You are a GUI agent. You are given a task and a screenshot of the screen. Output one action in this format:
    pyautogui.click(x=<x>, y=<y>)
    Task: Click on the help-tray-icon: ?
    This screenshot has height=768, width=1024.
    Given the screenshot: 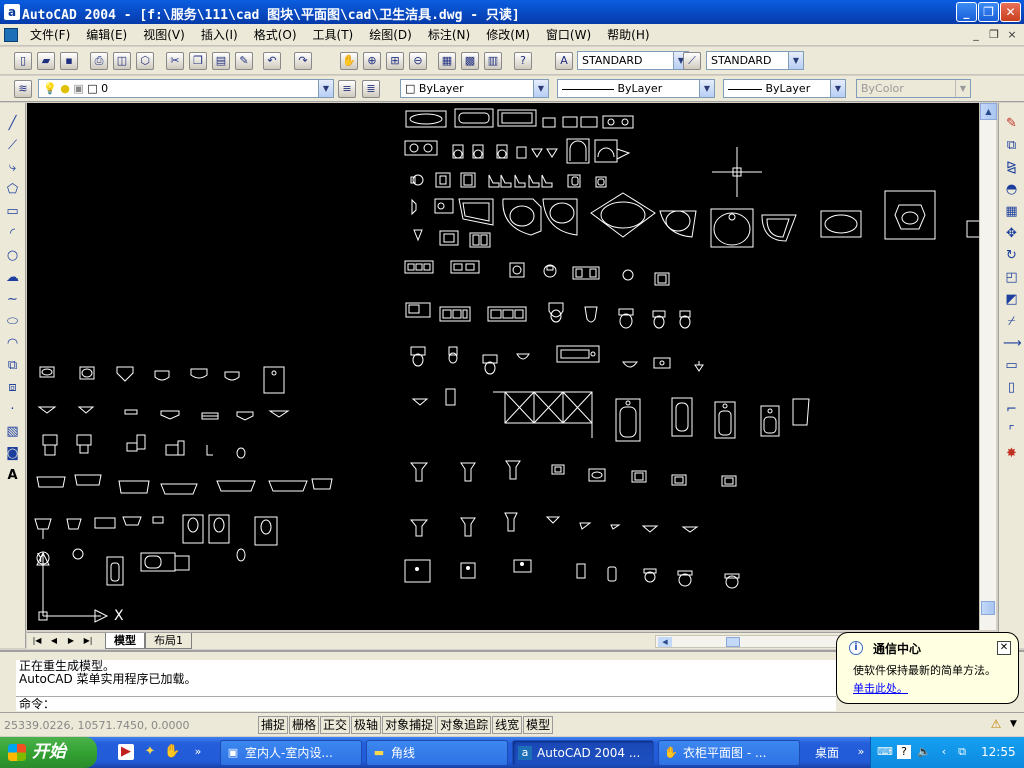 What is the action you would take?
    pyautogui.click(x=904, y=752)
    